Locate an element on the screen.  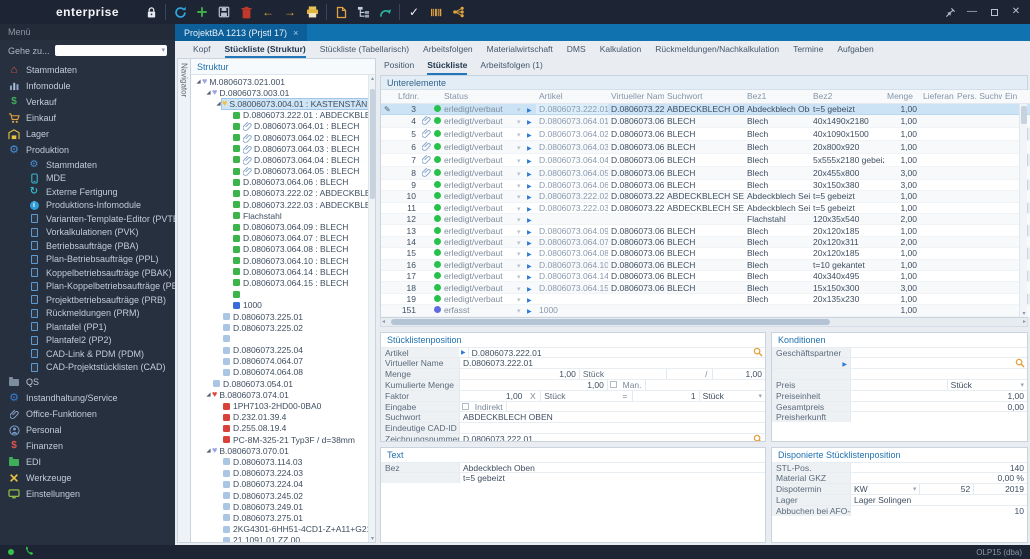
sidebar-item-cad-link-pdm-pdm-: CAD-Link & PDM (PDM) is located at coordinates (87, 354).